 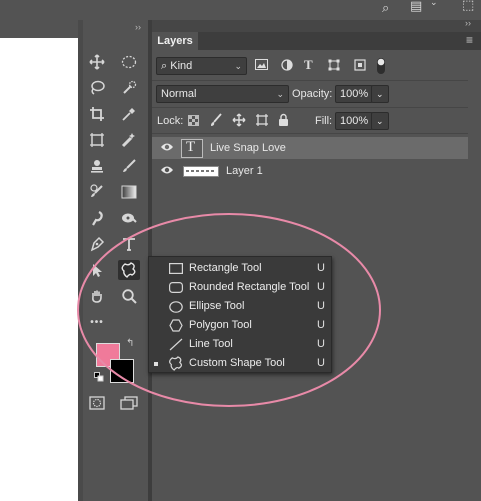 What do you see at coordinates (97, 296) in the screenshot?
I see `hand-tool-icon` at bounding box center [97, 296].